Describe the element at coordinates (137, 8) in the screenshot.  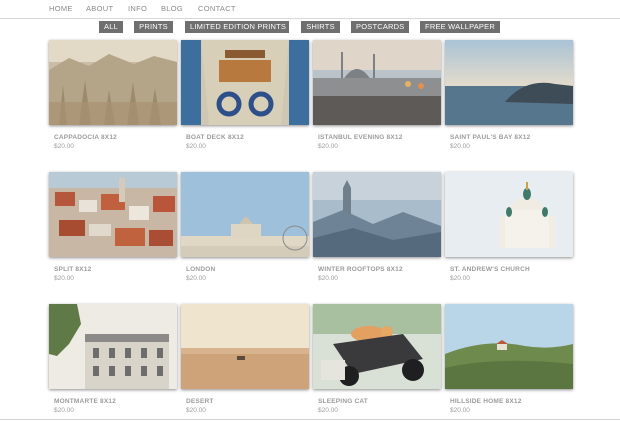
I see `nav-link-info: INFO` at that location.